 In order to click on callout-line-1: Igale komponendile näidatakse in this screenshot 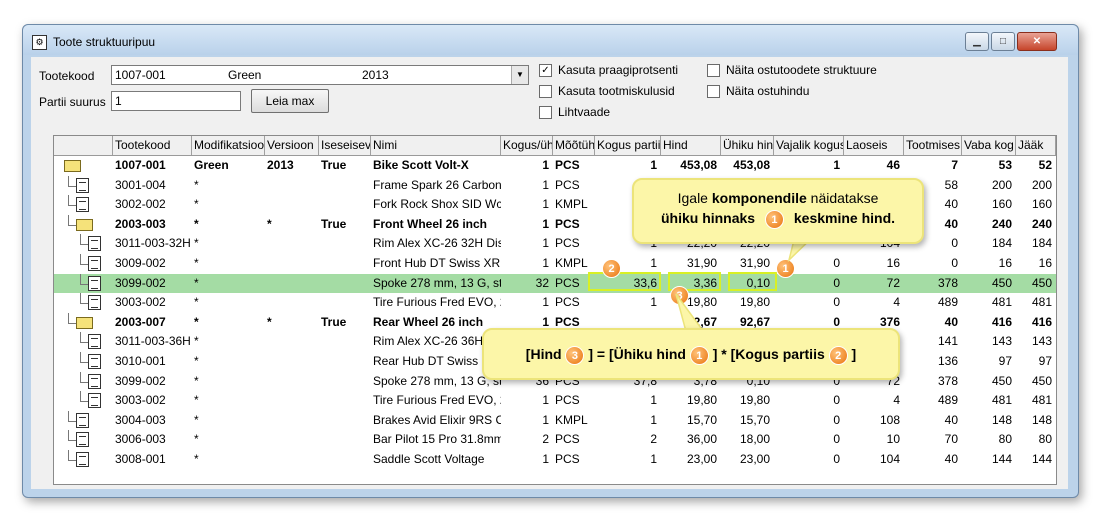, I will do `click(778, 198)`.